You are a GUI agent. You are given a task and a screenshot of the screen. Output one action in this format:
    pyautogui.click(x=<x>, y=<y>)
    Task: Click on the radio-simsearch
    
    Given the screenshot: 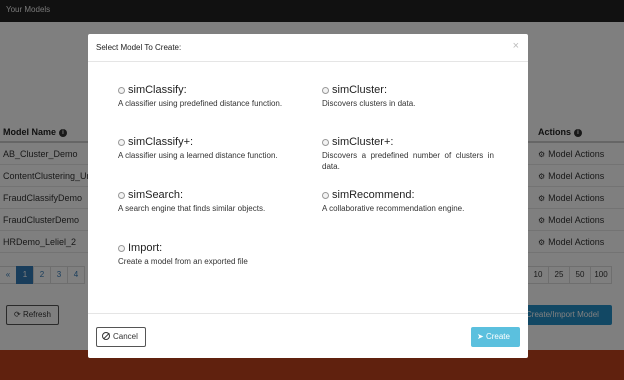 What is the action you would take?
    pyautogui.click(x=121, y=195)
    